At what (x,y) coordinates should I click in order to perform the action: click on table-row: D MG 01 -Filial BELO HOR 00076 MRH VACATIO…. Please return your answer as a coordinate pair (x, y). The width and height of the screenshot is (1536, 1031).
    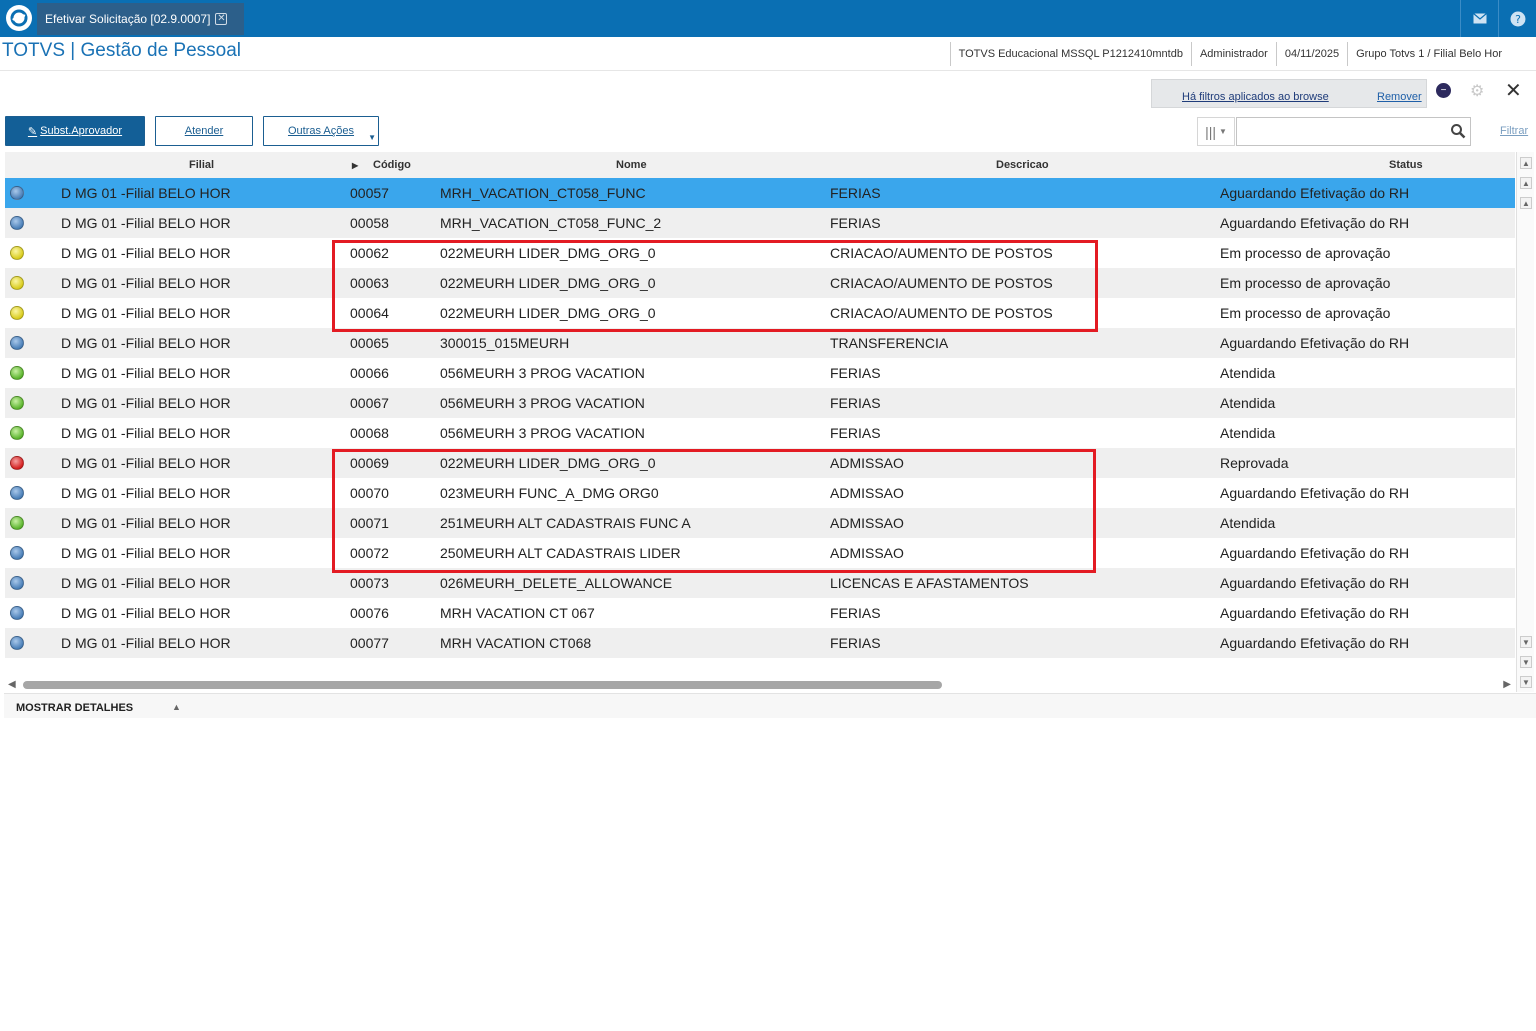
    Looking at the image, I should click on (760, 613).